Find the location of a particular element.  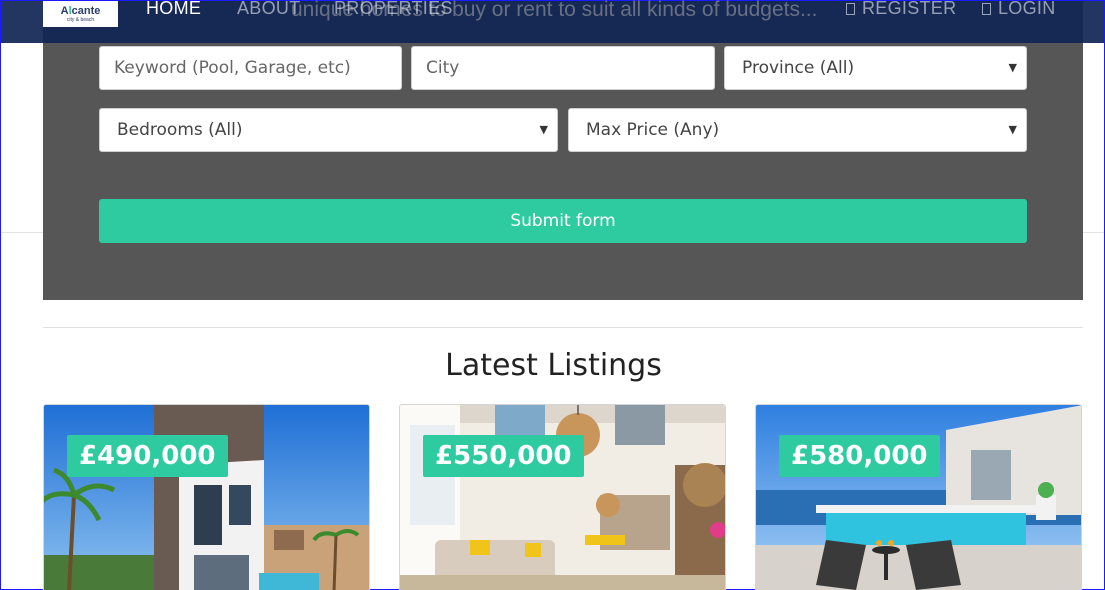

nav-login: LOGIN is located at coordinates (1019, 9).